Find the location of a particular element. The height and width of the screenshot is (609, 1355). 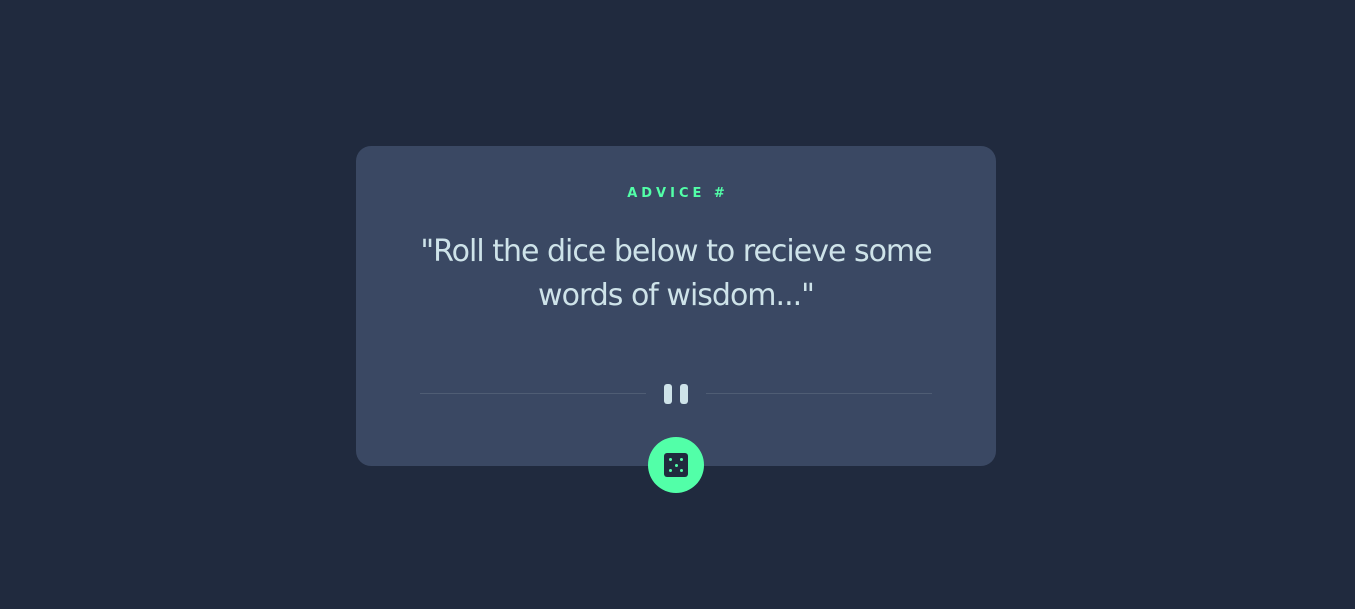

pause-icon is located at coordinates (676, 394).